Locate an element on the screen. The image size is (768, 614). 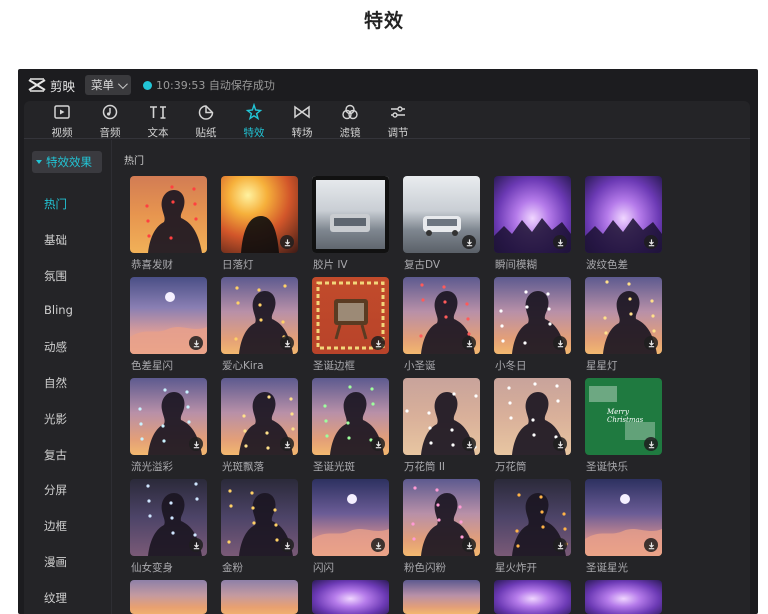
sidebar-header-effects: 特效效果 is located at coordinates (67, 162).